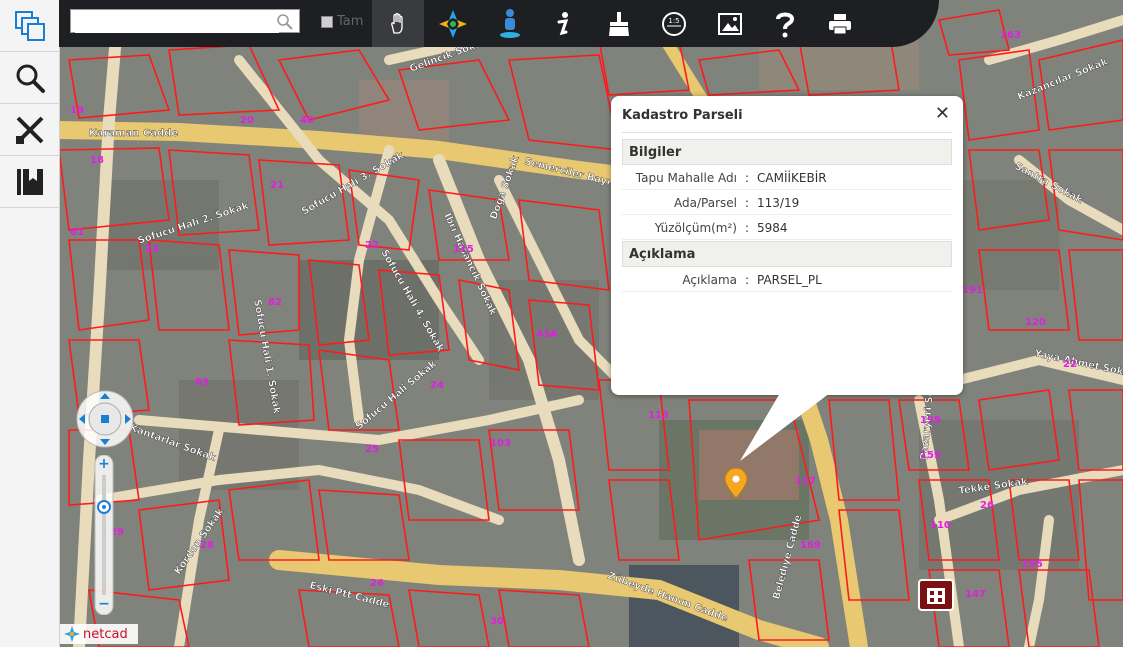 This screenshot has width=1123, height=647. I want to click on parcel-number: 103, so click(500, 443).